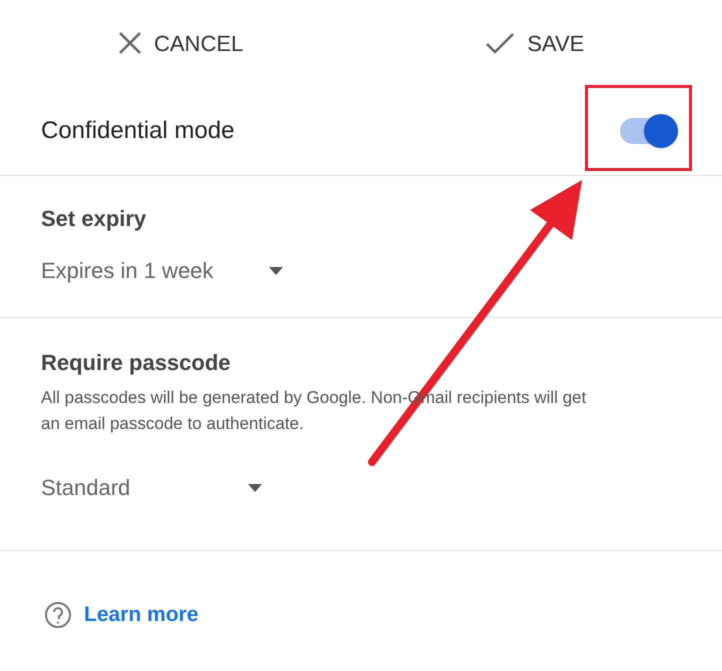 Image resolution: width=722 pixels, height=671 pixels. Describe the element at coordinates (151, 487) in the screenshot. I see `passcode-dropdown: Standard` at that location.